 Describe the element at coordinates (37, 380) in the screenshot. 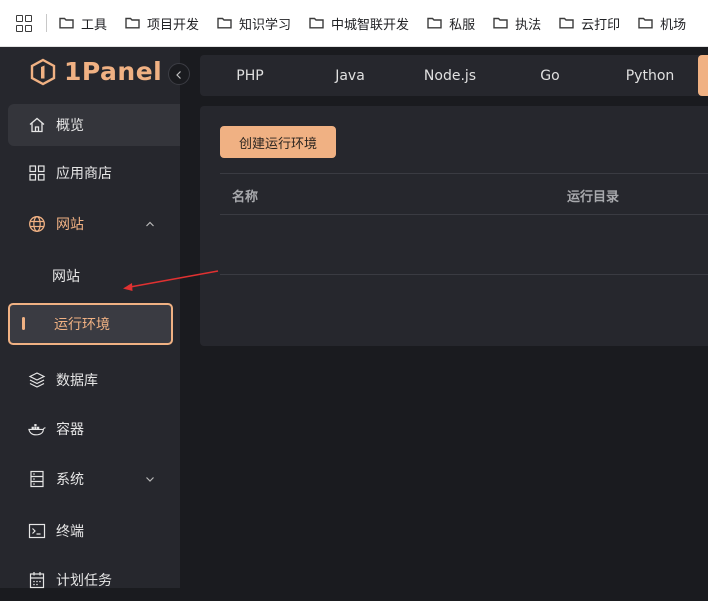

I see `layers-icon` at that location.